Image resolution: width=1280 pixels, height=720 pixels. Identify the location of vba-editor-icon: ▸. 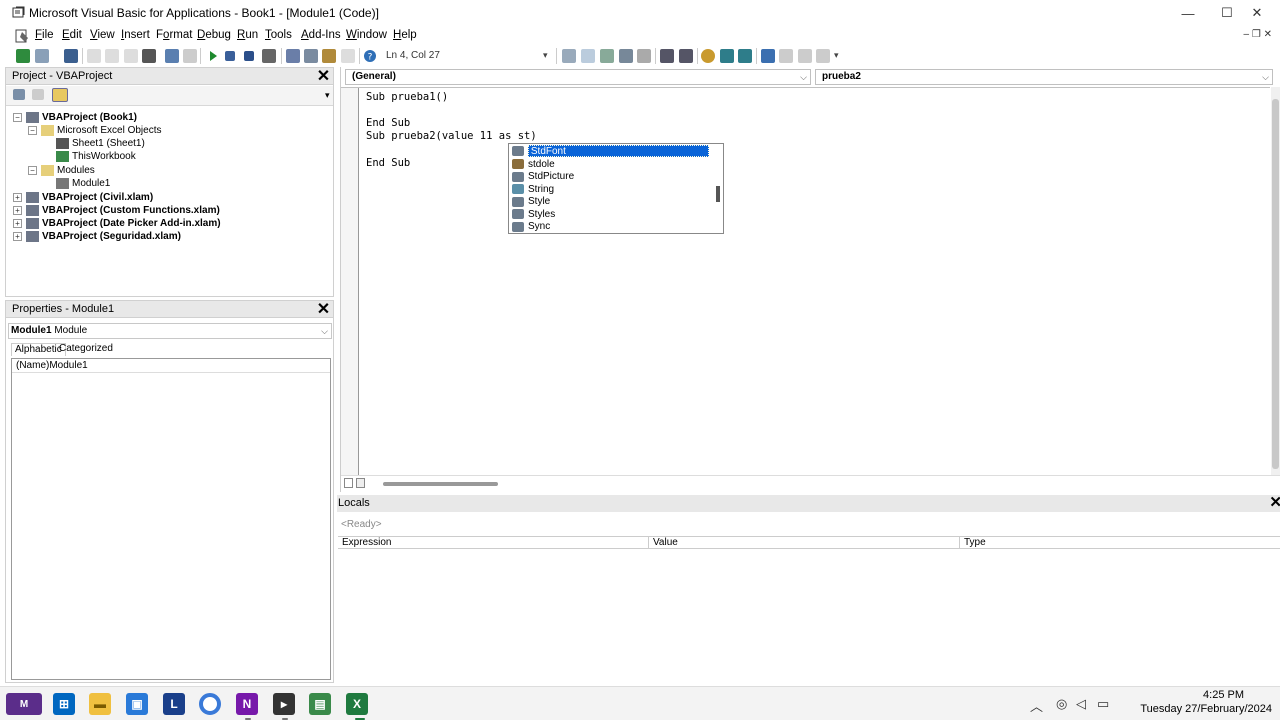
(284, 704).